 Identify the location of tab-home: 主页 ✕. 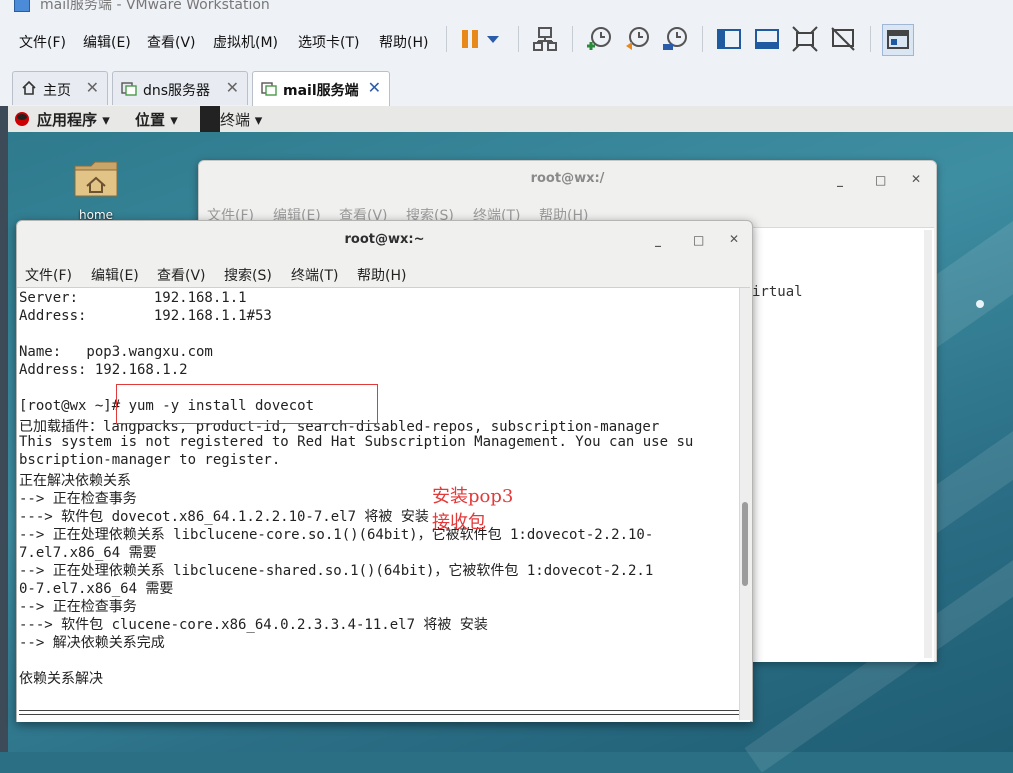
(60, 88).